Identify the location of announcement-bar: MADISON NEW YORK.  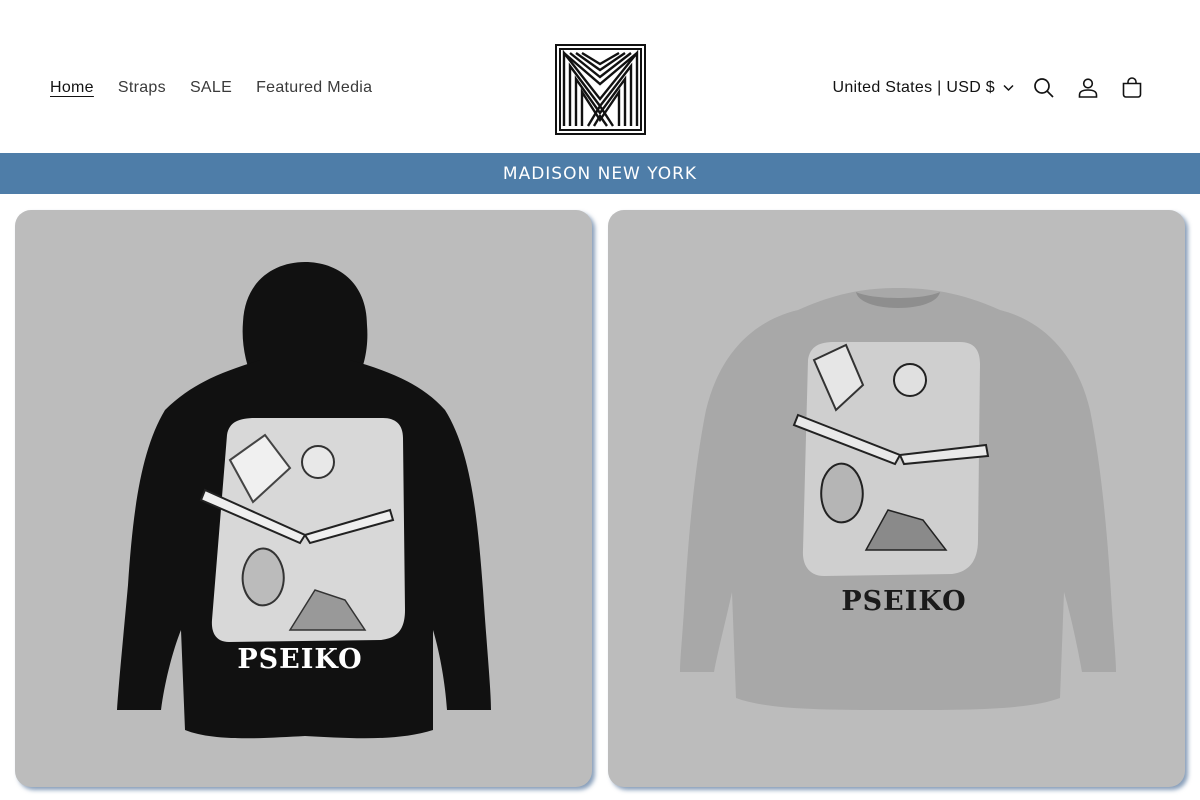
(600, 173).